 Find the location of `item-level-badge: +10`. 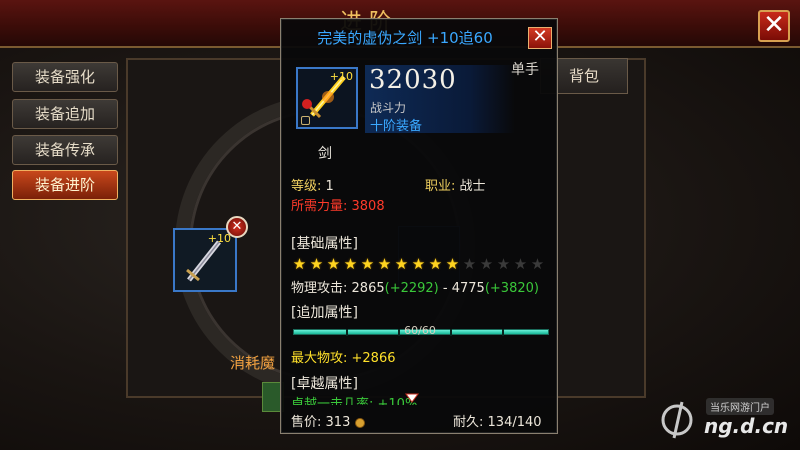

item-level-badge: +10 is located at coordinates (341, 76).